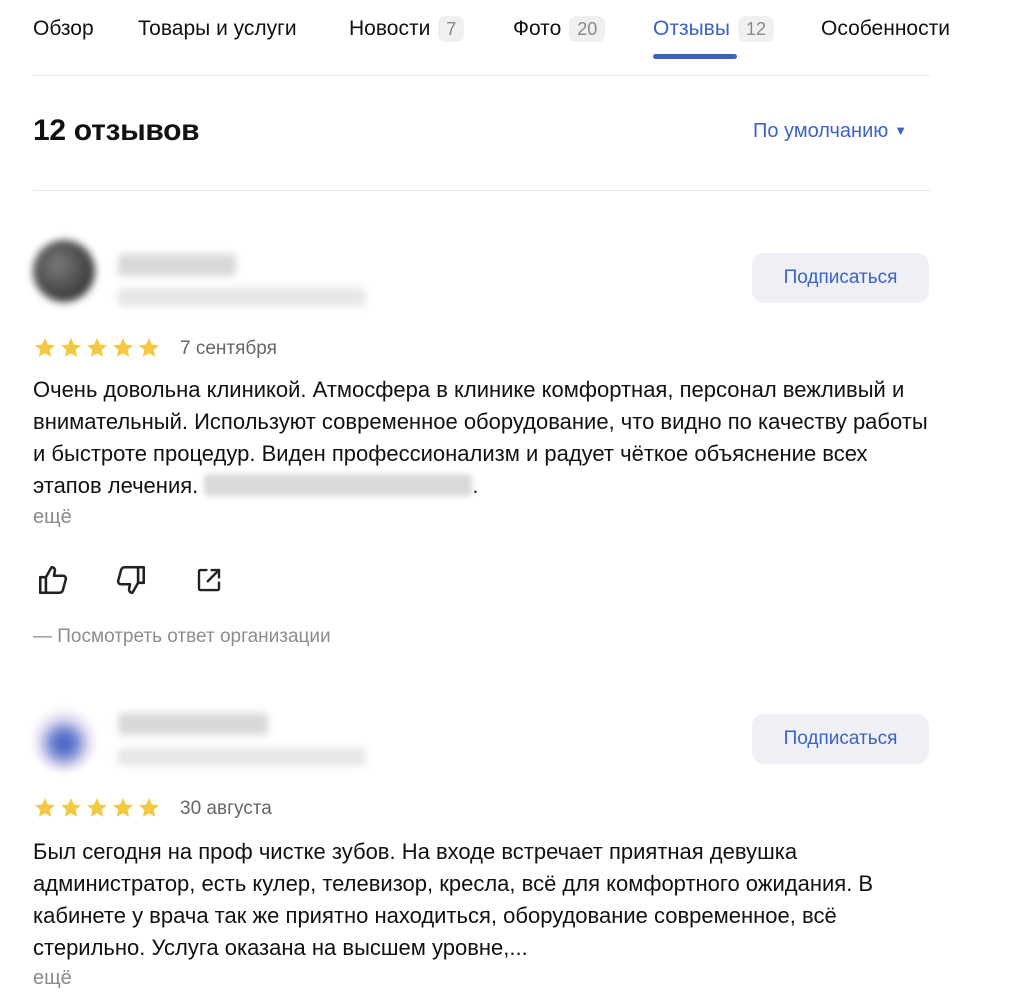  What do you see at coordinates (537, 28) in the screenshot?
I see `tab-label: Фото` at bounding box center [537, 28].